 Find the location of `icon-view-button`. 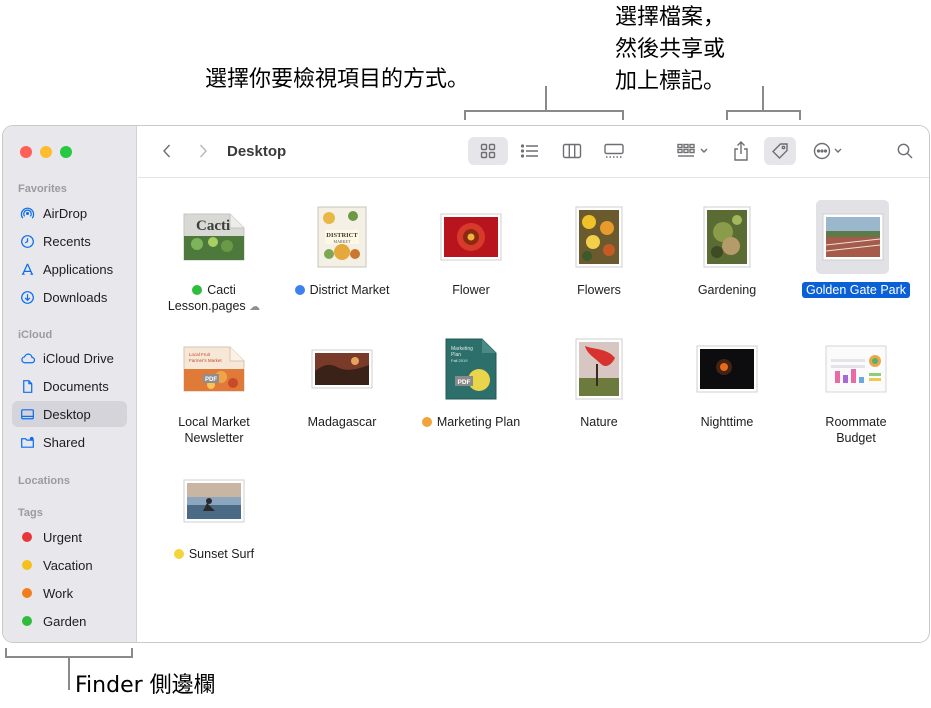

icon-view-button is located at coordinates (488, 151).